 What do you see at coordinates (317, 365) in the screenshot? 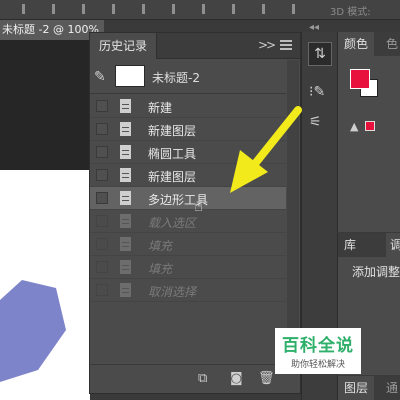
I see `watermark-subtitle: 助你轻松解决` at bounding box center [317, 365].